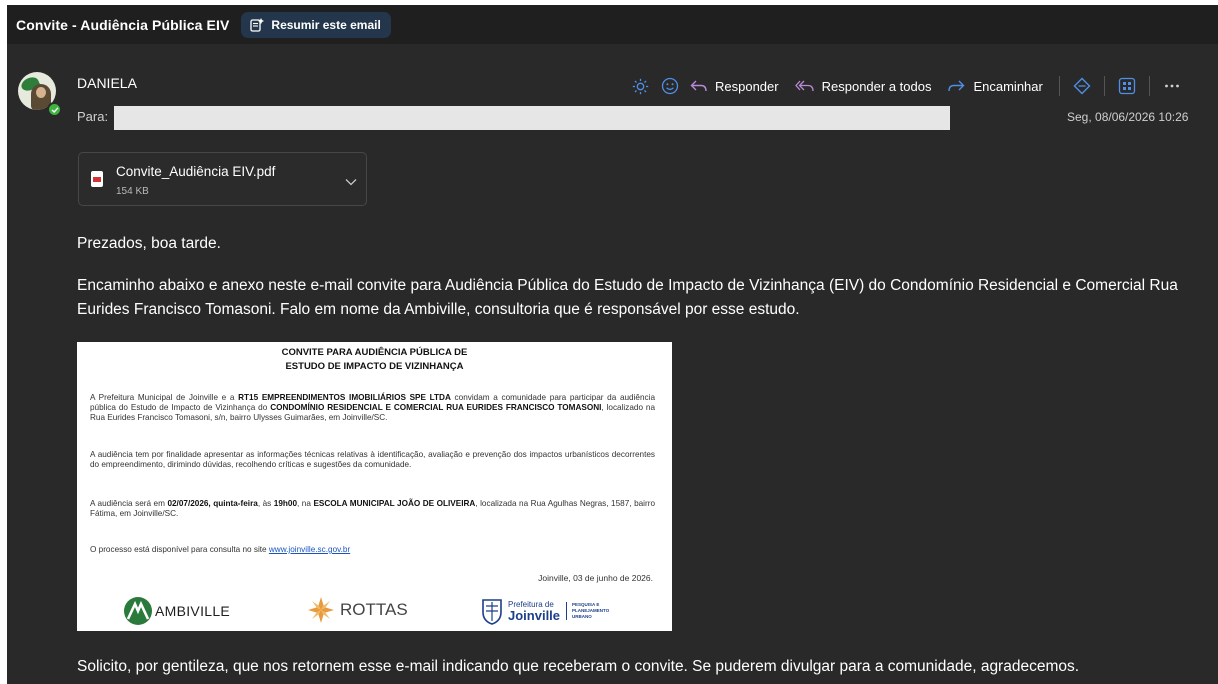 Image resolution: width=1218 pixels, height=684 pixels. I want to click on tag-icon, so click(1082, 86).